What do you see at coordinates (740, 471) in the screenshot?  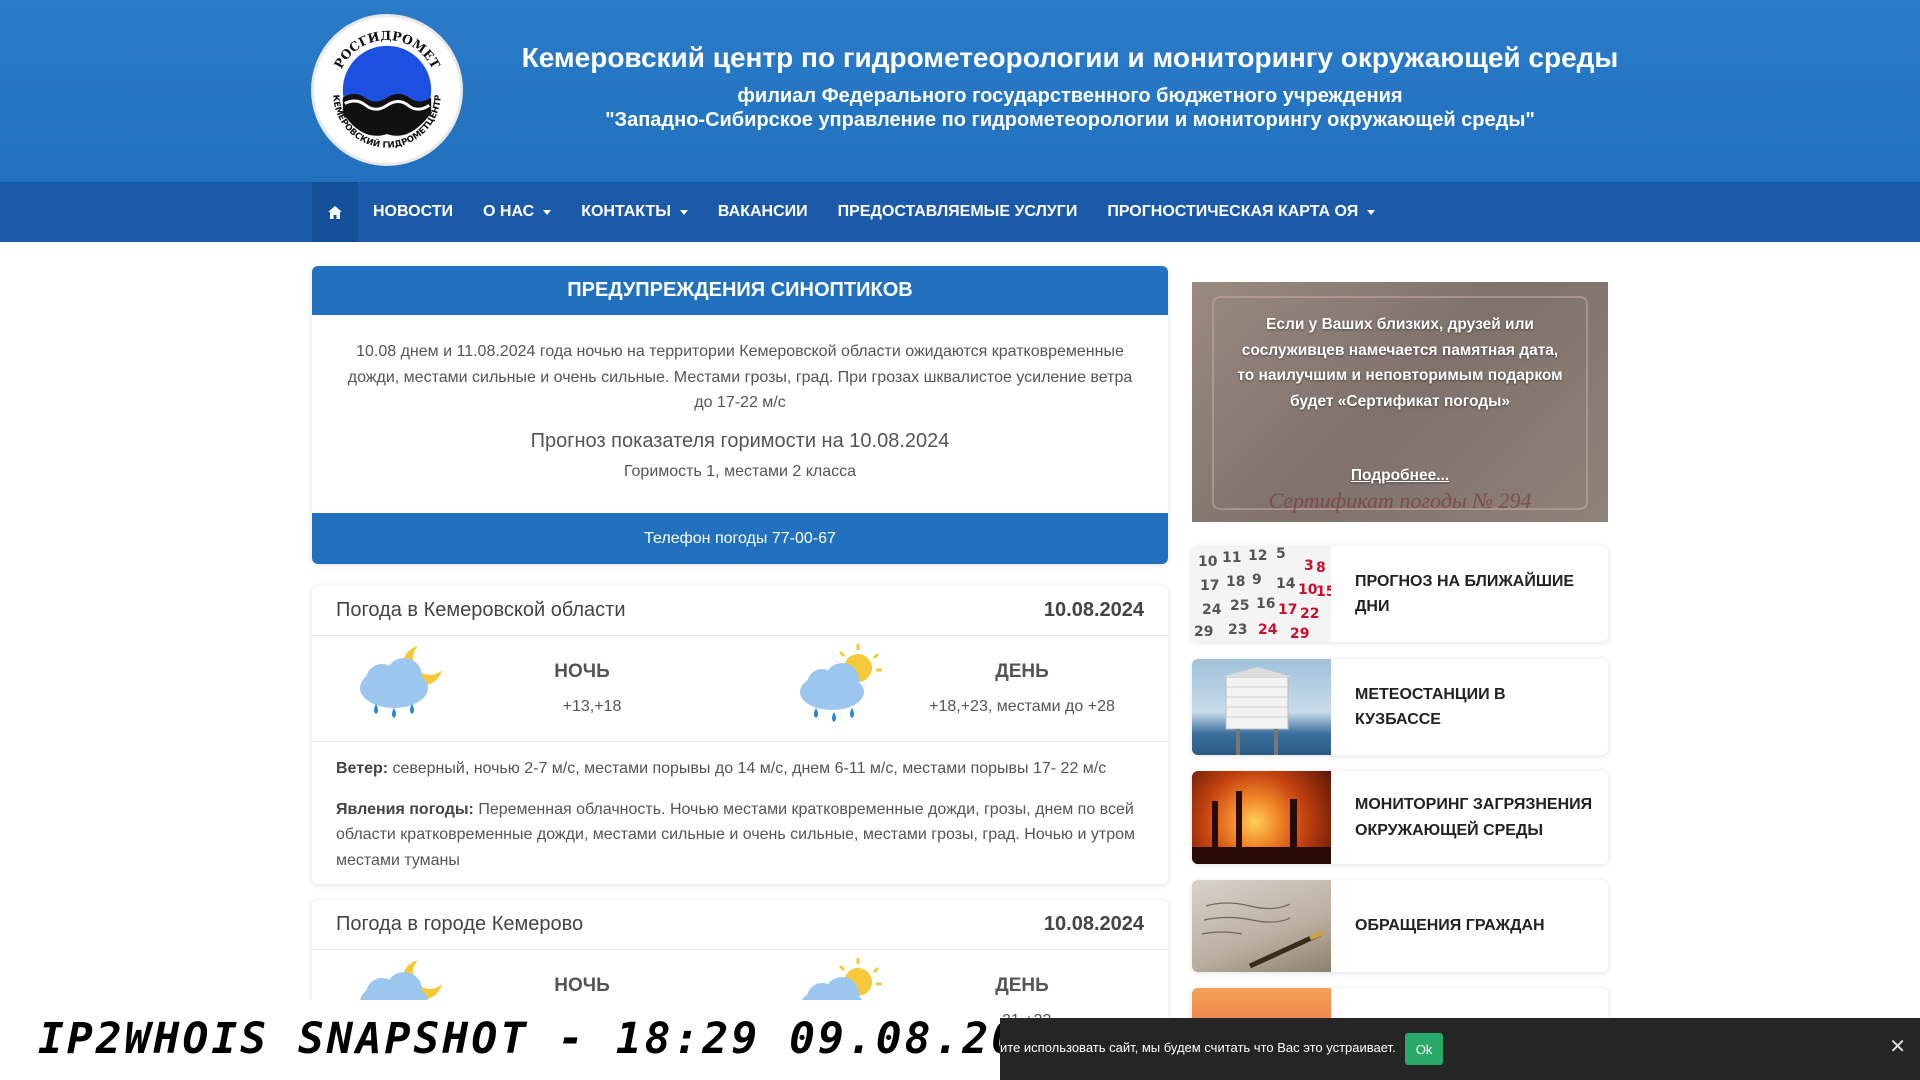 I see `fire-forecast-text: Горимость 1, местами 2 класса` at bounding box center [740, 471].